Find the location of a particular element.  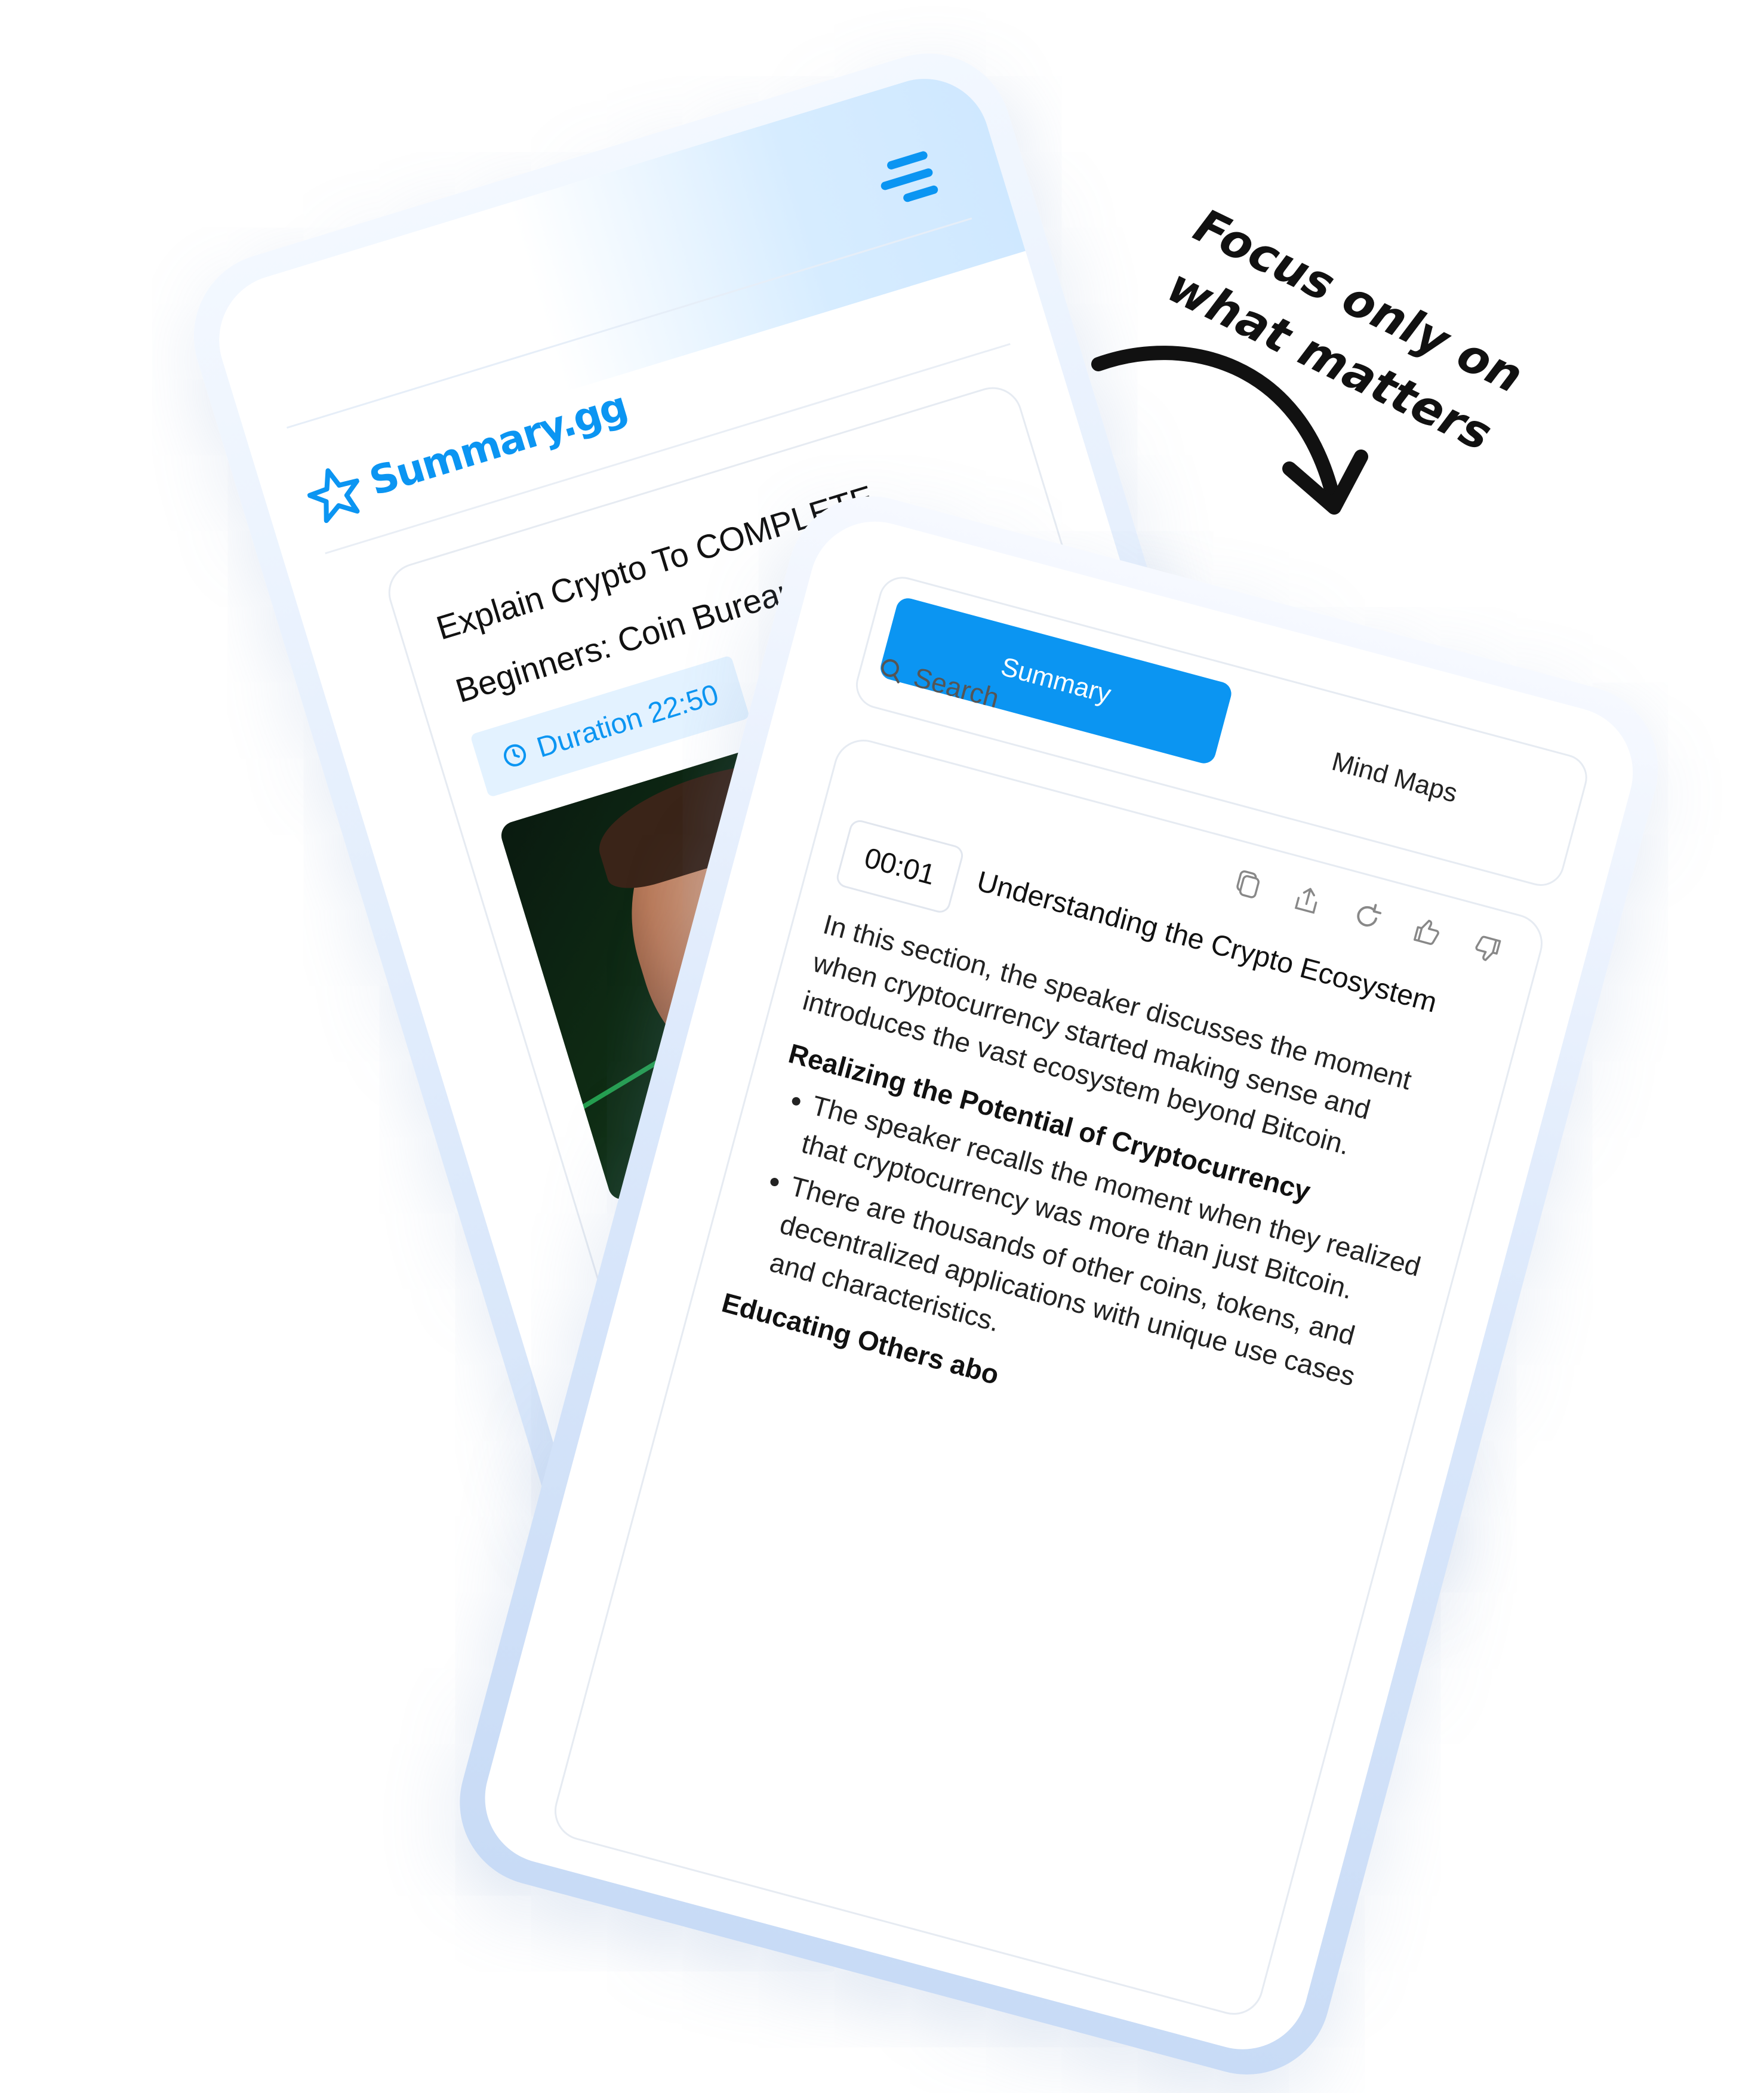

timestamp-chip: 00:01 is located at coordinates (900, 866).